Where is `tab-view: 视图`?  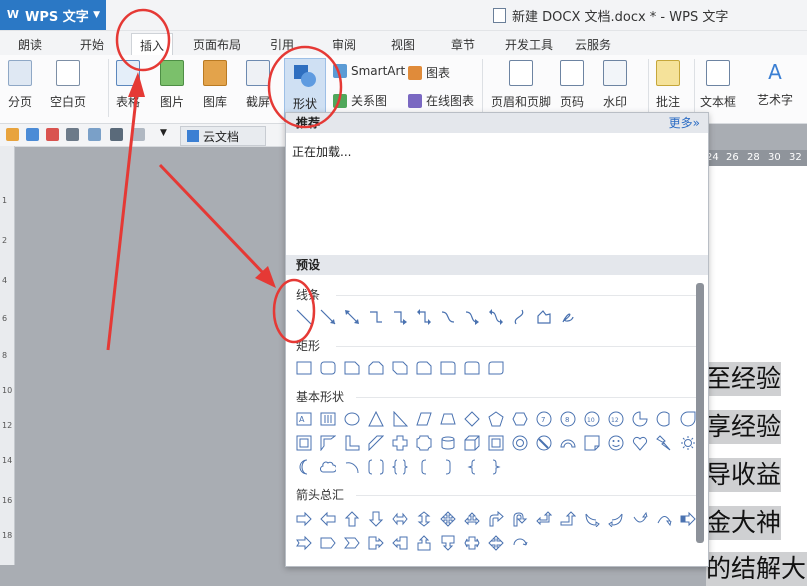
tab-view: 视图 is located at coordinates (403, 44).